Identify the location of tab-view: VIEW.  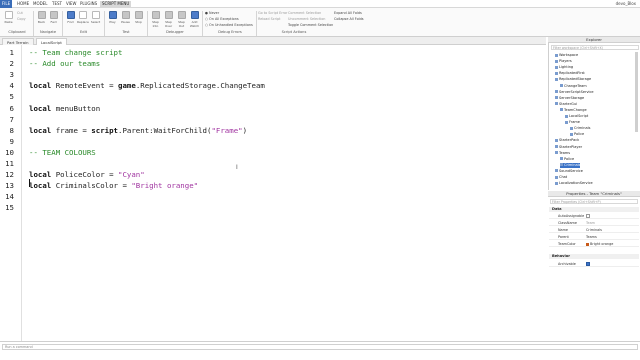
(71, 4).